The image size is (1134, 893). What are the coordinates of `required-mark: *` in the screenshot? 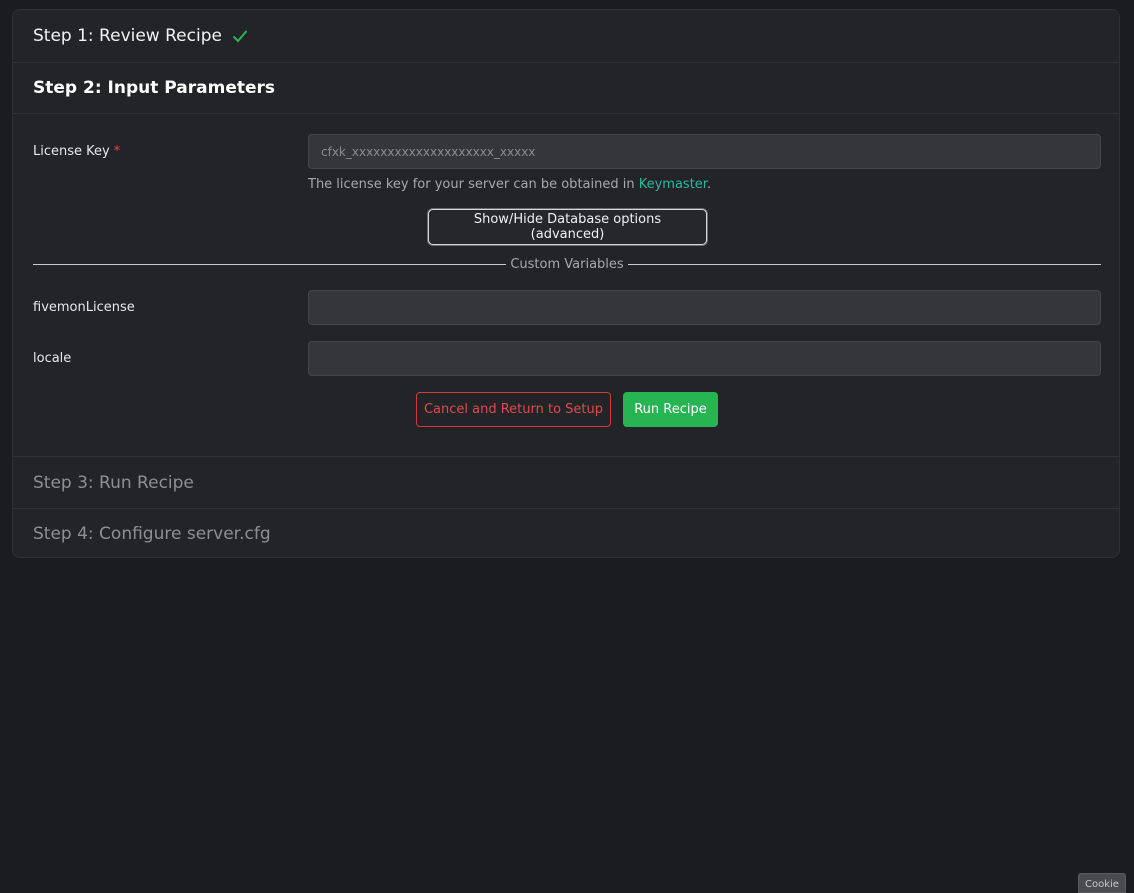 It's located at (117, 151).